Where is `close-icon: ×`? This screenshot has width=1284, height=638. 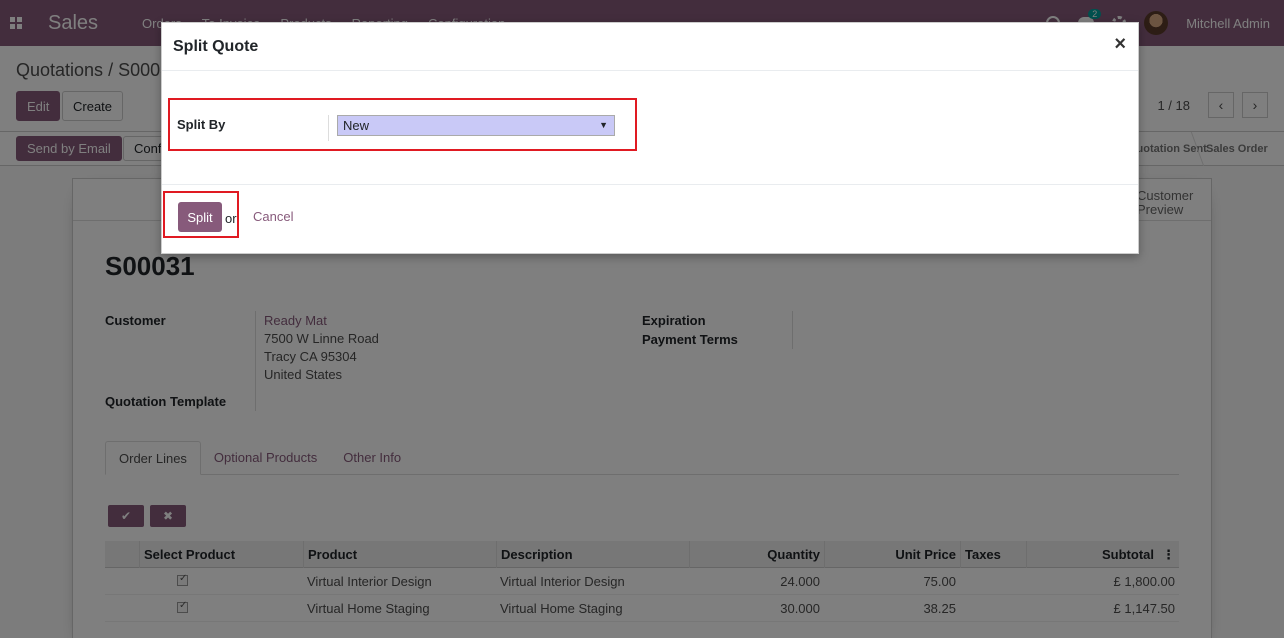 close-icon: × is located at coordinates (1120, 44).